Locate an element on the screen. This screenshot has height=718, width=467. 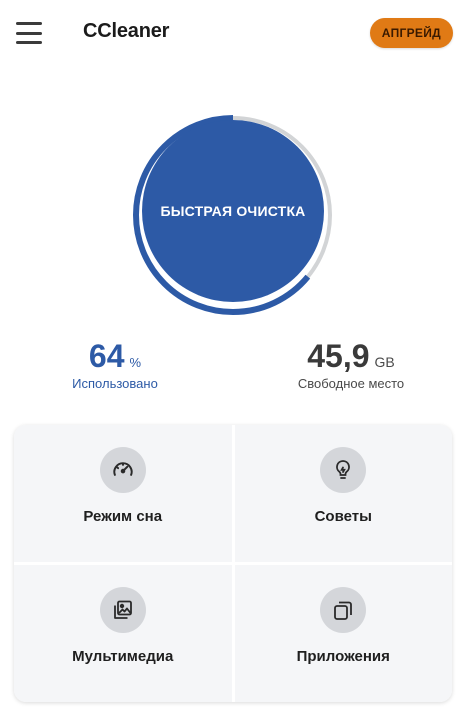
used-percent-value: 64 is located at coordinates (106, 356).